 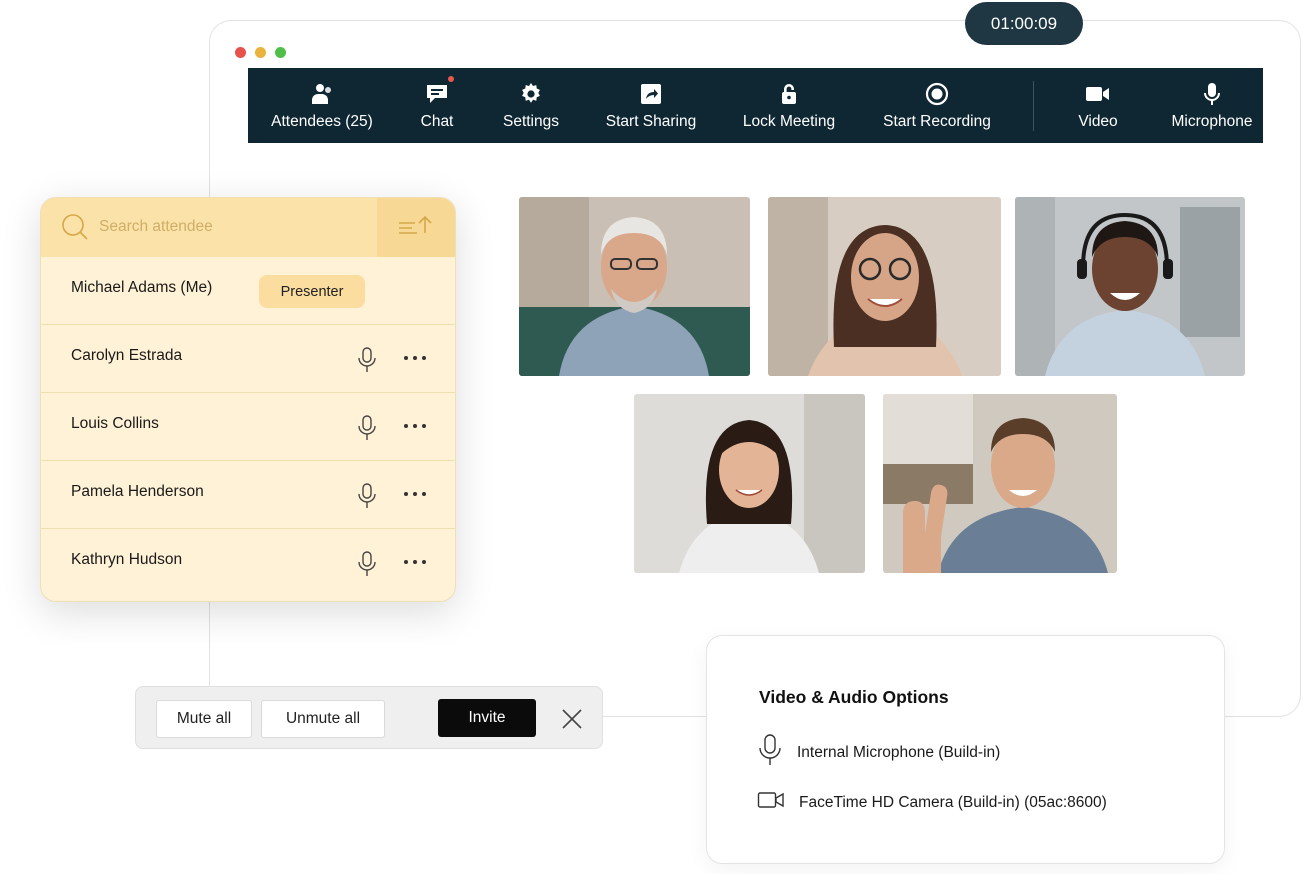 I want to click on unmute-all-button: Unmute all, so click(x=323, y=719).